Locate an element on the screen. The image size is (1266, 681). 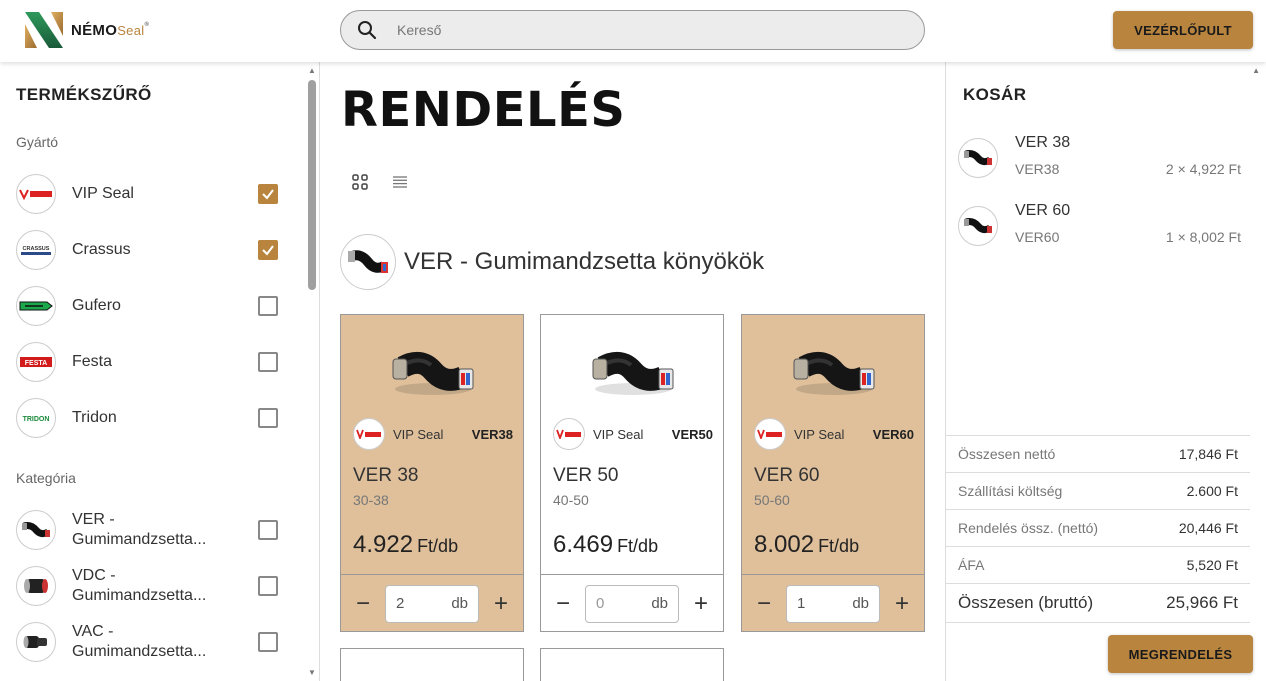
category-heading: Kategória is located at coordinates (46, 478).